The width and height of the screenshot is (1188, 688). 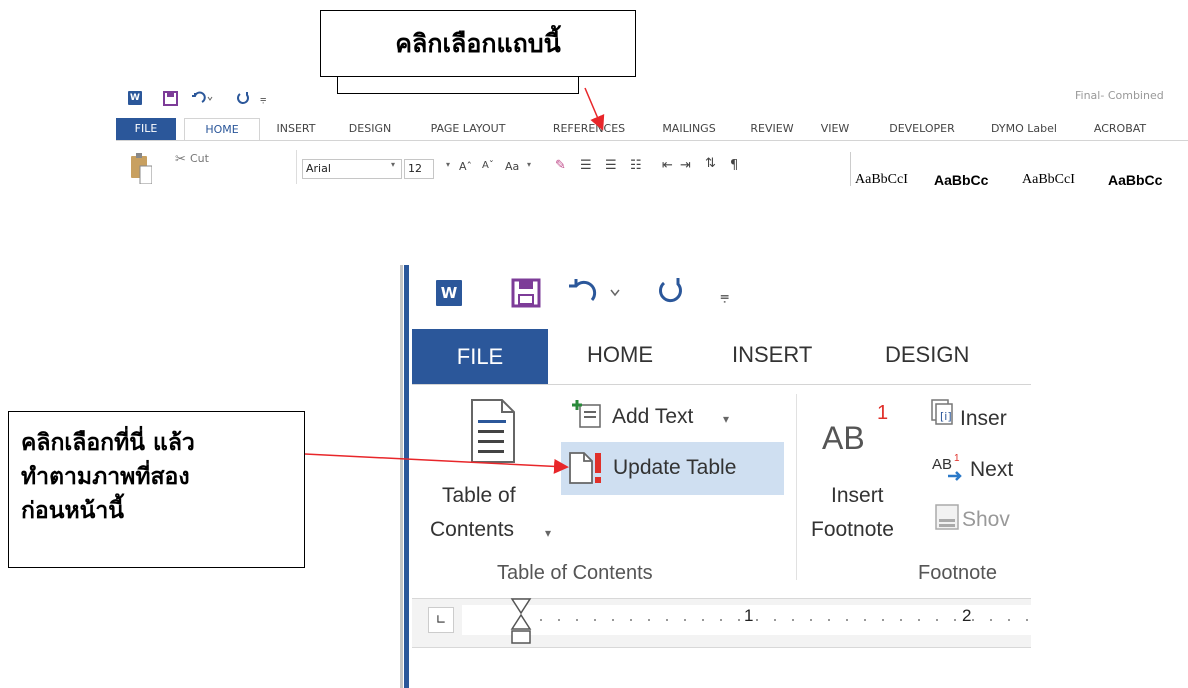 I want to click on callout-arrows, so click(x=454, y=280).